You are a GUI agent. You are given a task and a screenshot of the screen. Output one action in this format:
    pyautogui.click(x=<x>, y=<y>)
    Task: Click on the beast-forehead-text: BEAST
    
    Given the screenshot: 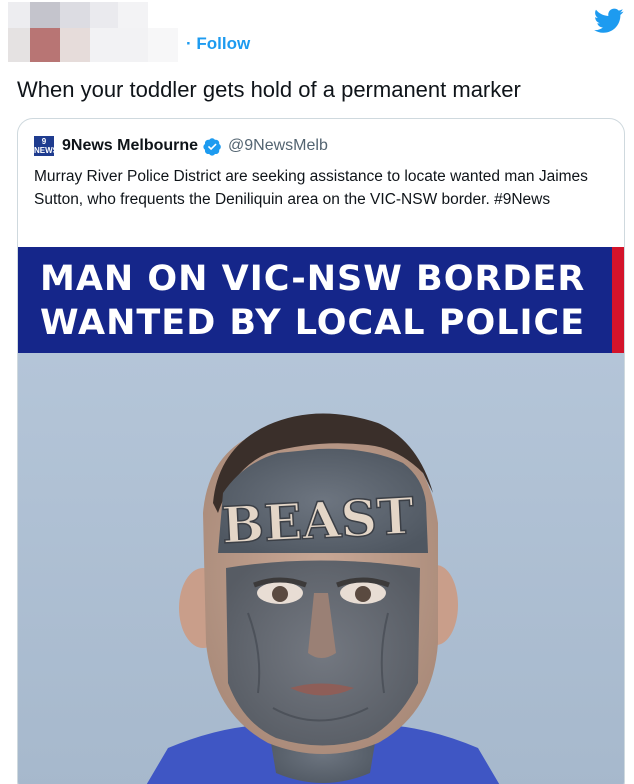 What is the action you would take?
    pyautogui.click(x=317, y=520)
    